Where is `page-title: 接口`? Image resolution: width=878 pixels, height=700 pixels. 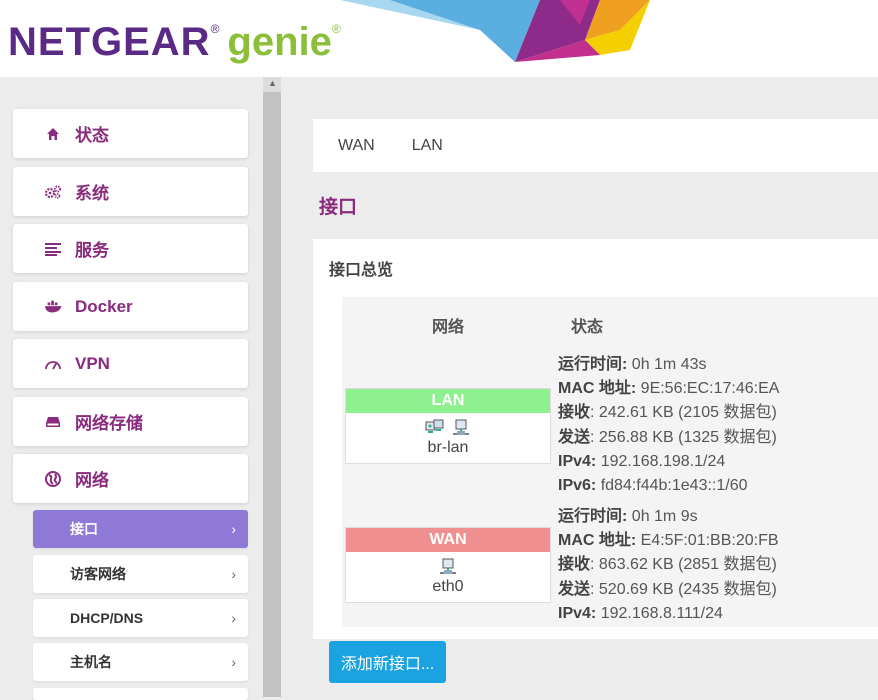
page-title: 接口 is located at coordinates (338, 207).